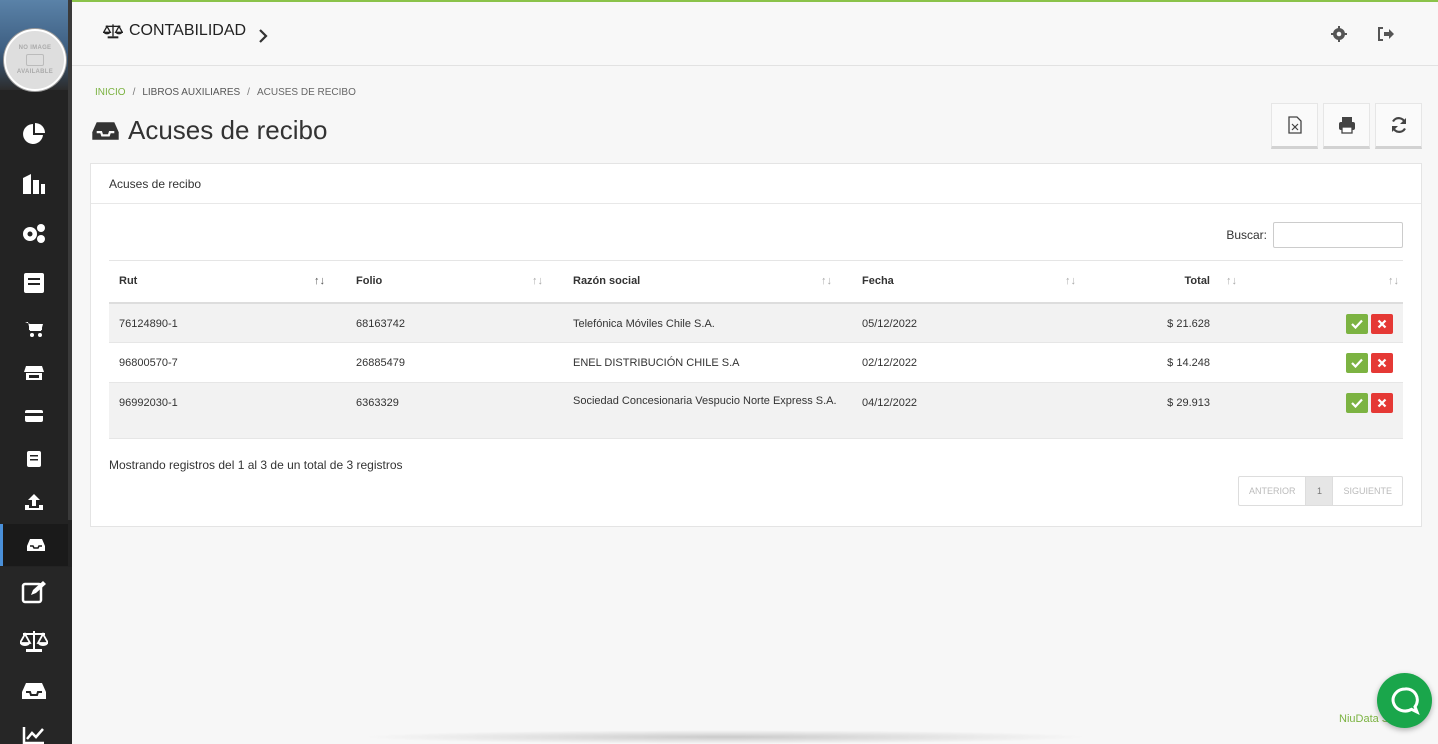  I want to click on edit-icon, so click(33, 592).